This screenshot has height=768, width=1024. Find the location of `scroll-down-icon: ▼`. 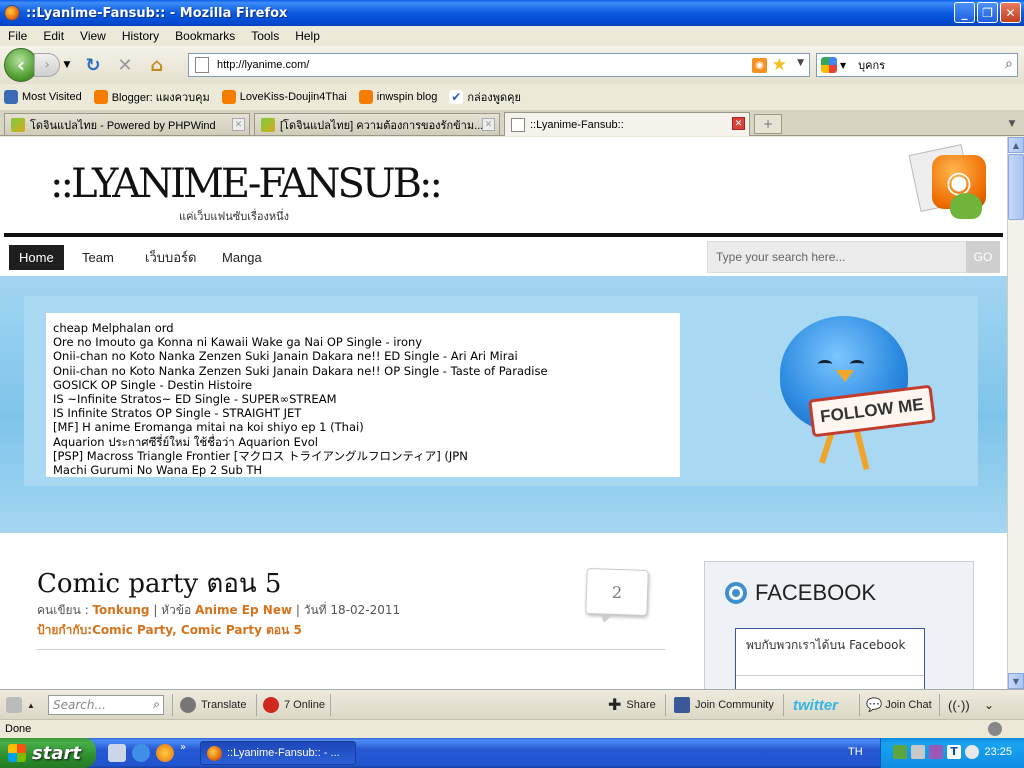

scroll-down-icon: ▼ is located at coordinates (1016, 681).